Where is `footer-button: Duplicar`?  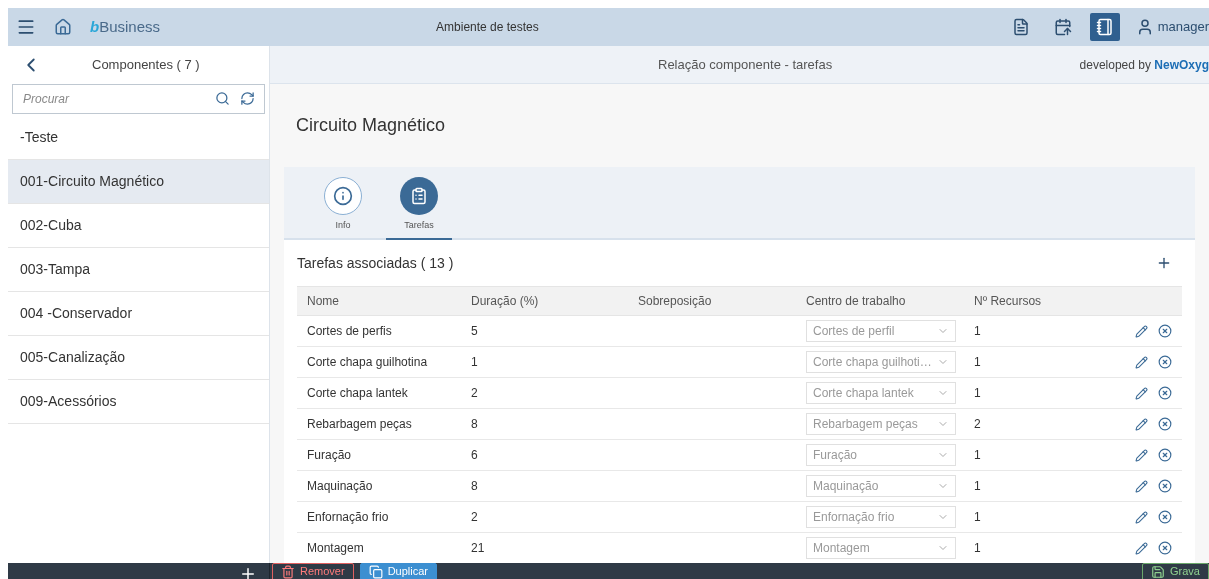
footer-button: Duplicar is located at coordinates (398, 571).